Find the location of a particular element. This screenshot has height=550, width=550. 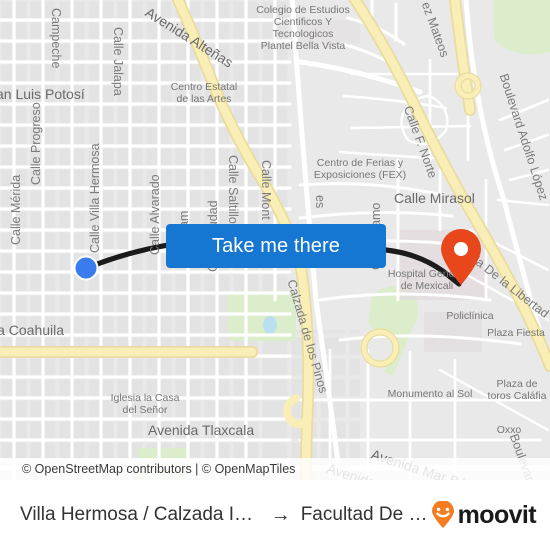

moovit-logo: moovit is located at coordinates (483, 515).